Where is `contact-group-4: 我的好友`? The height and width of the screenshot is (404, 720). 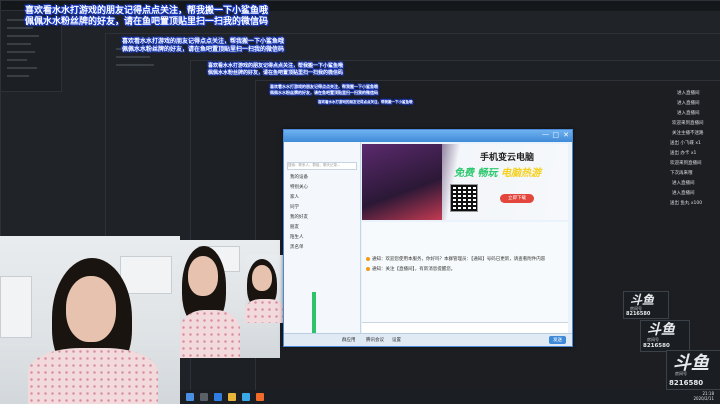
contact-group-4: 我的好友 is located at coordinates (299, 217).